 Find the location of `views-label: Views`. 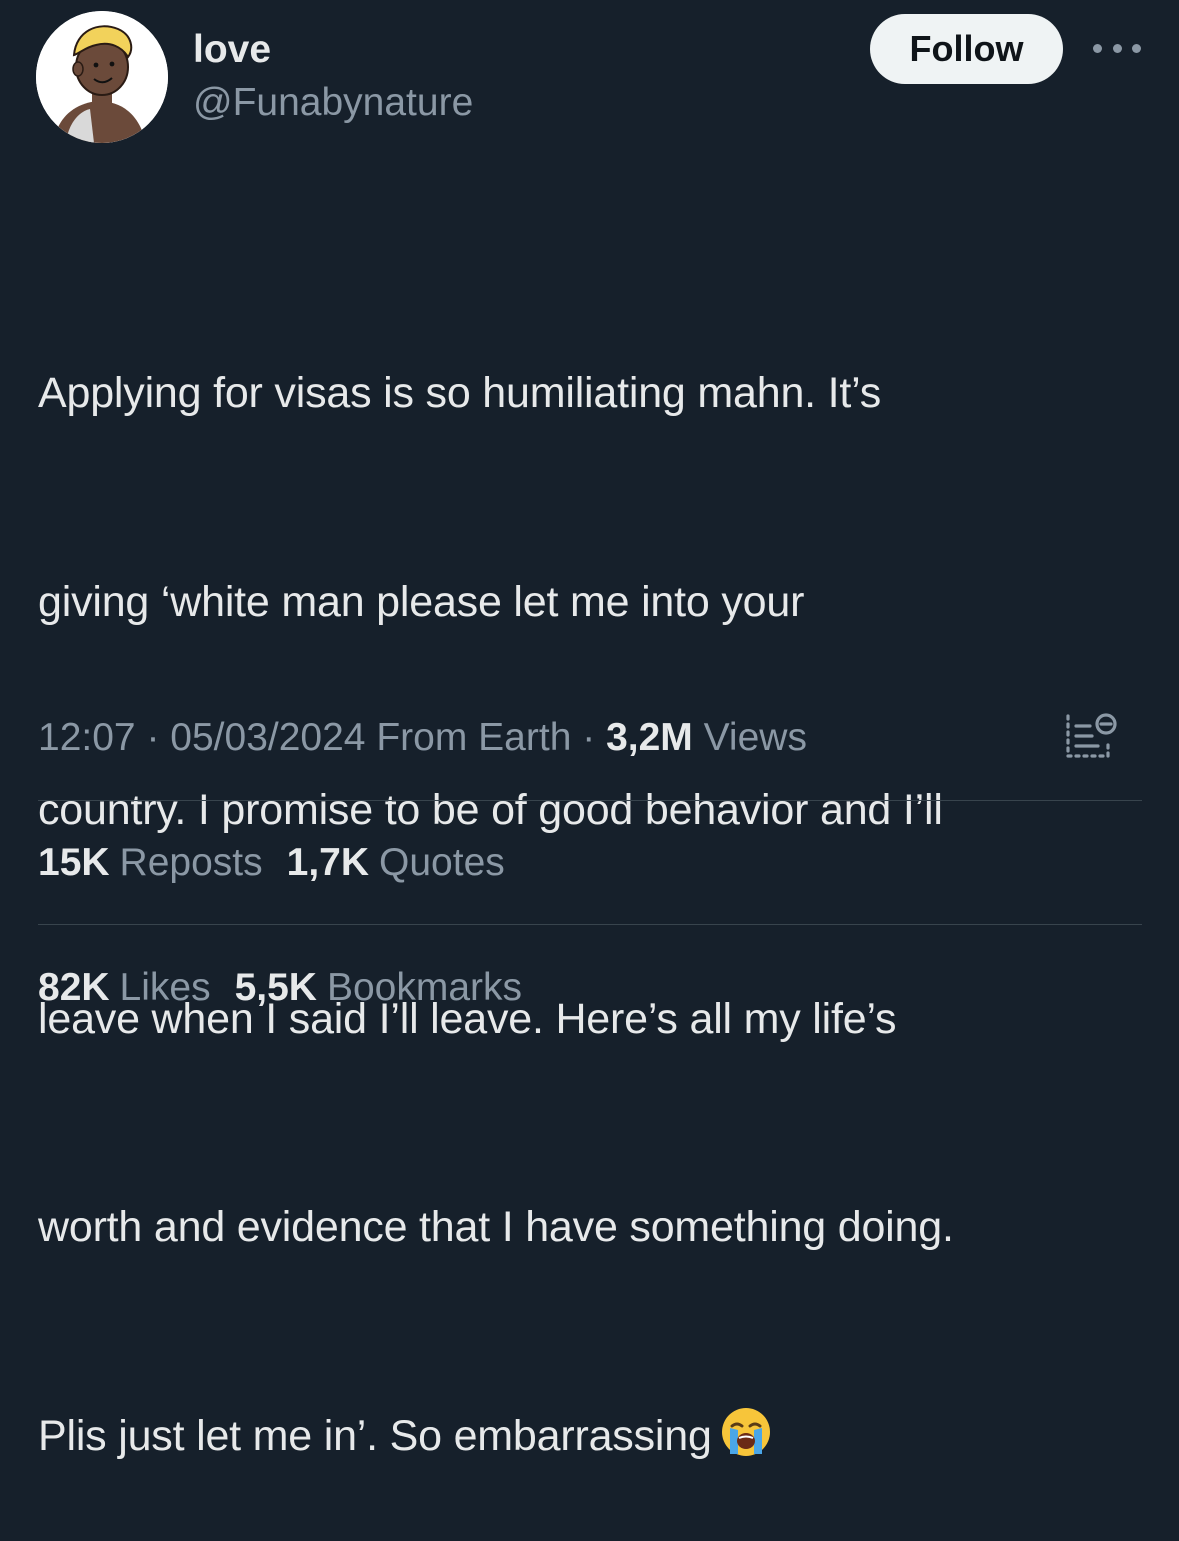

views-label: Views is located at coordinates (755, 737).